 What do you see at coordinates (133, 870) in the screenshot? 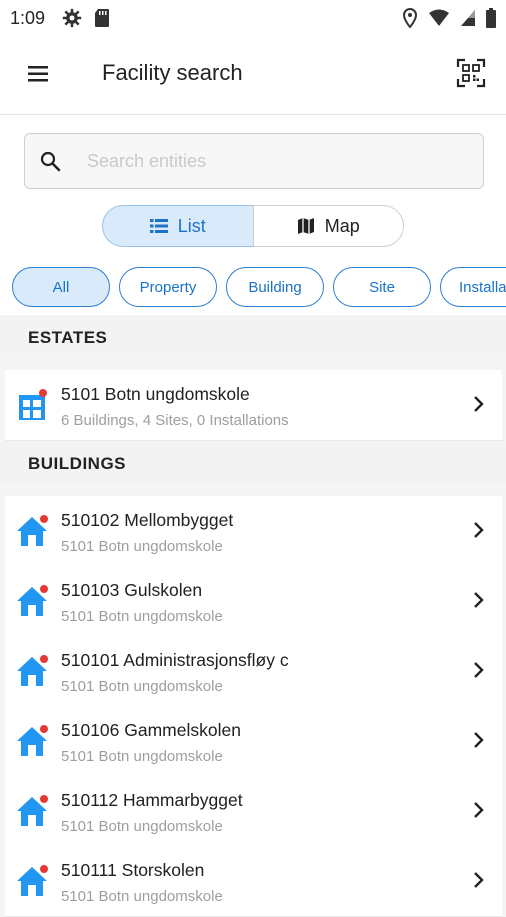
I see `item-title: 510111 Storskolen` at bounding box center [133, 870].